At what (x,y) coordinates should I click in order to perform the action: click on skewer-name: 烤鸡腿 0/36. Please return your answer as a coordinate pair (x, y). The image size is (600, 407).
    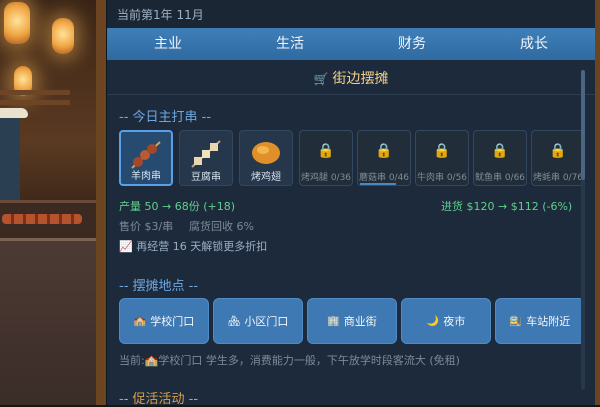
    Looking at the image, I should click on (326, 178).